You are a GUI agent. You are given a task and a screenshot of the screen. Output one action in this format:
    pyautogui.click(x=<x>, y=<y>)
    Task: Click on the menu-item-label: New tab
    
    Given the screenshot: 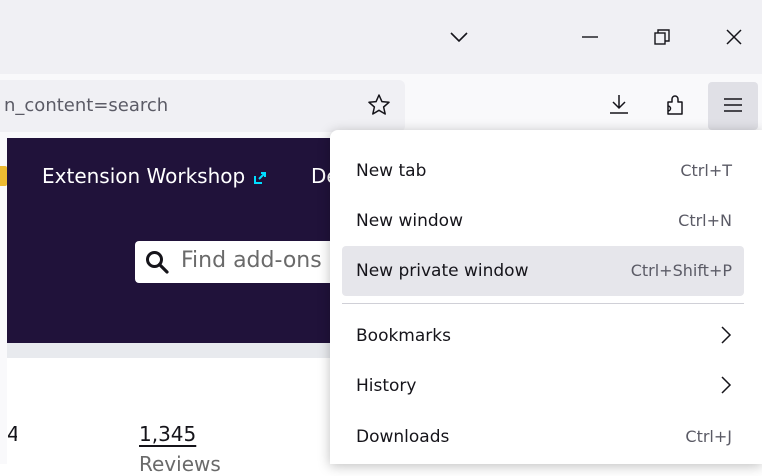 What is the action you would take?
    pyautogui.click(x=391, y=171)
    